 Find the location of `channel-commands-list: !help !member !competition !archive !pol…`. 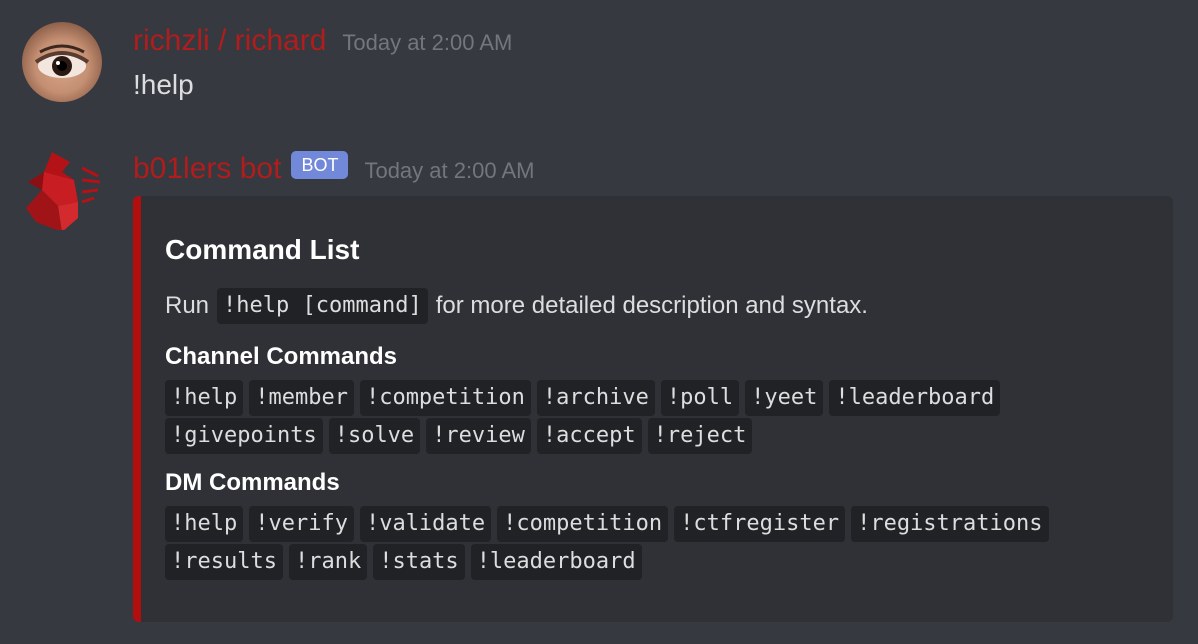

channel-commands-list: !help !member !competition !archive !pol… is located at coordinates (660, 418).